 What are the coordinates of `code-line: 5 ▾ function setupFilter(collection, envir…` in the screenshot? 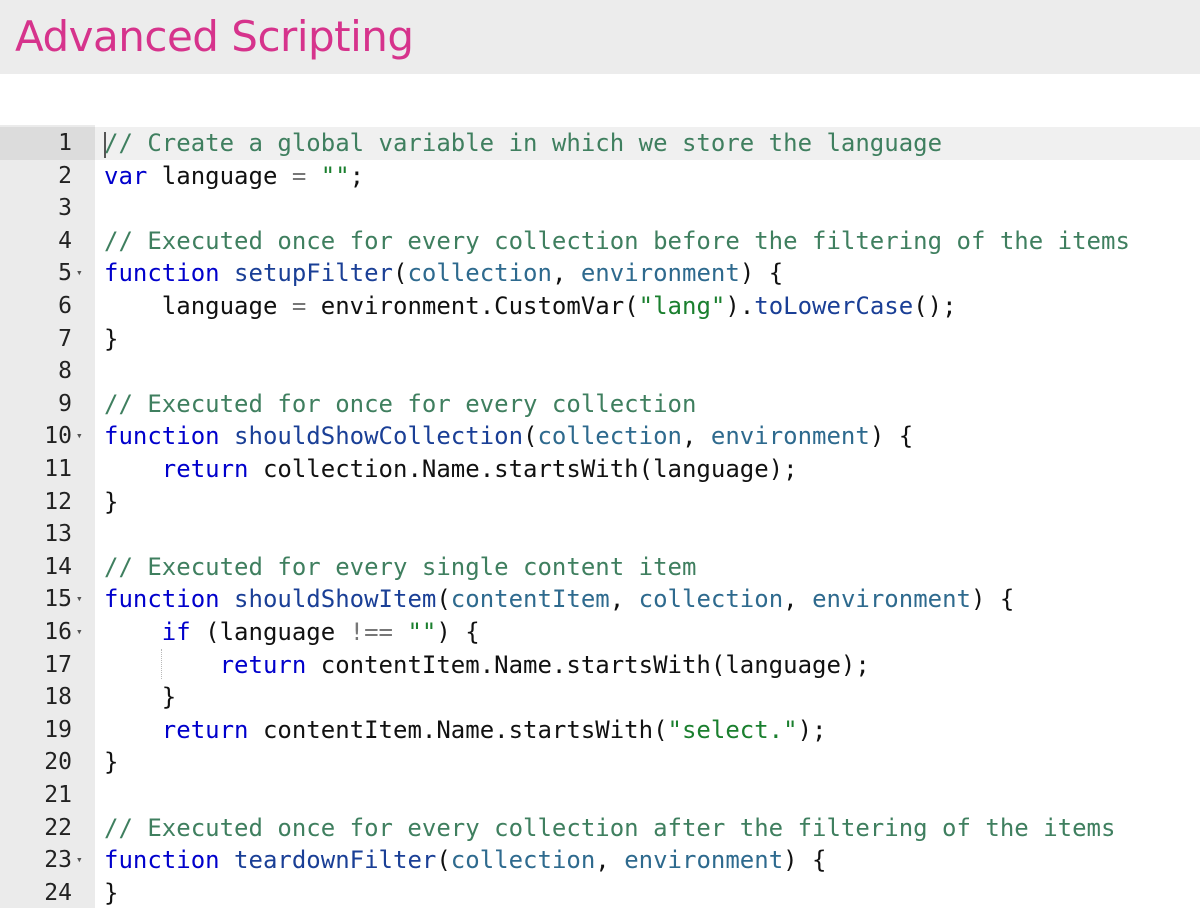 It's located at (600, 273).